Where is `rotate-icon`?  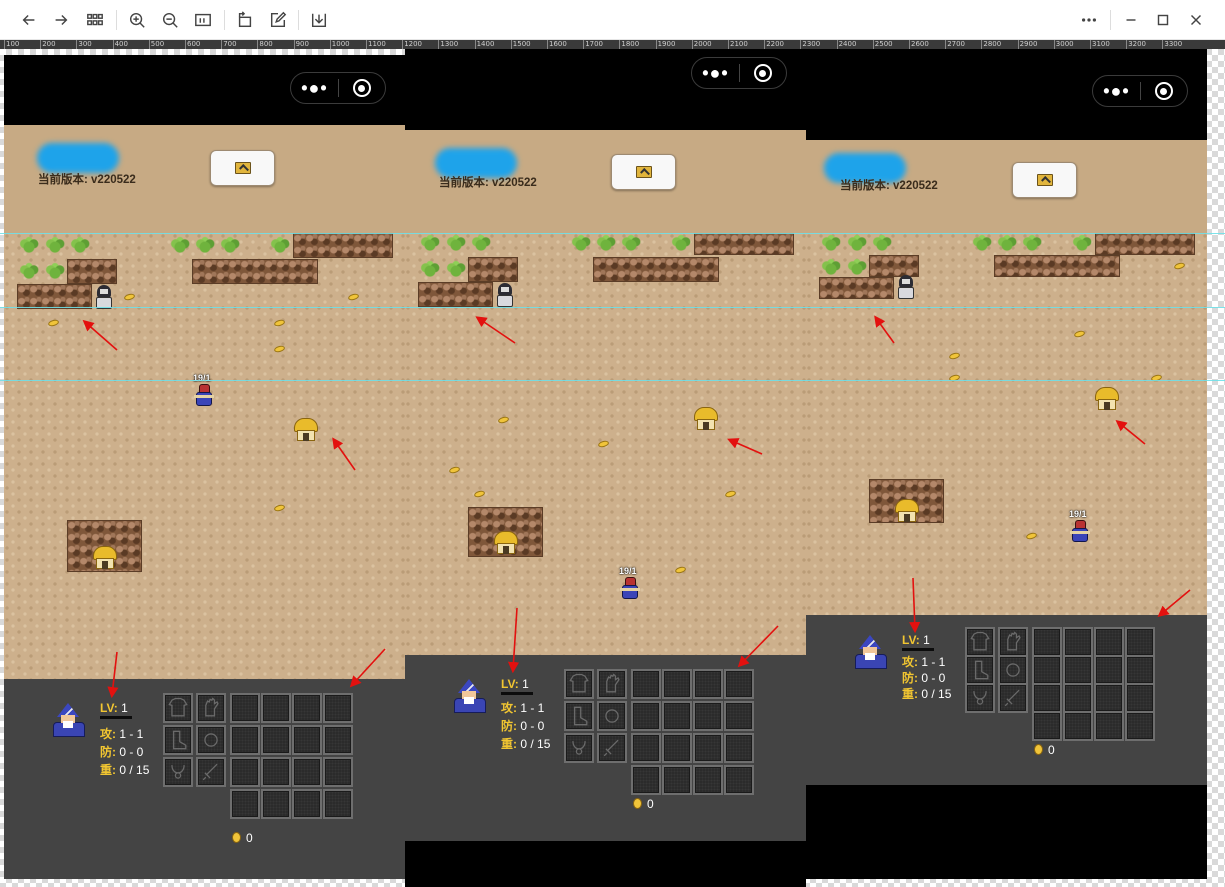
rotate-icon is located at coordinates (245, 20).